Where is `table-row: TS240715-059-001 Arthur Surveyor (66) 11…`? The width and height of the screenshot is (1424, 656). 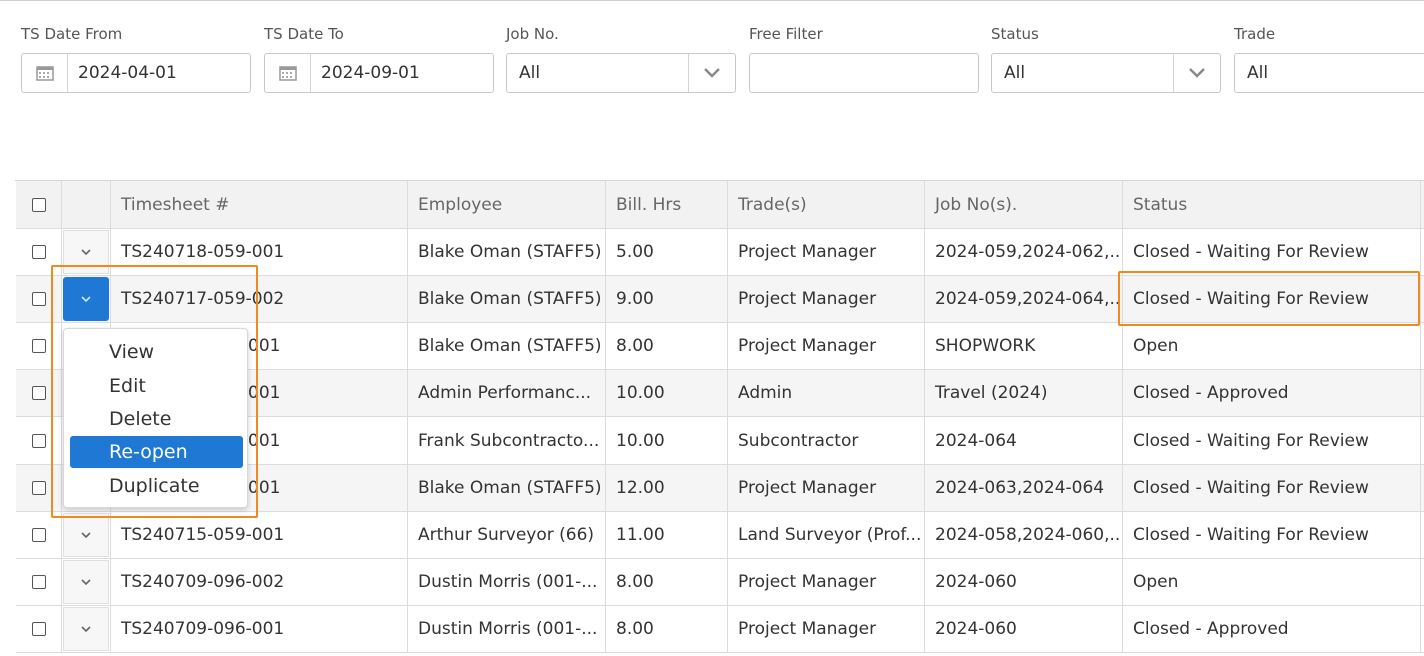 table-row: TS240715-059-001 Arthur Surveyor (66) 11… is located at coordinates (720, 535).